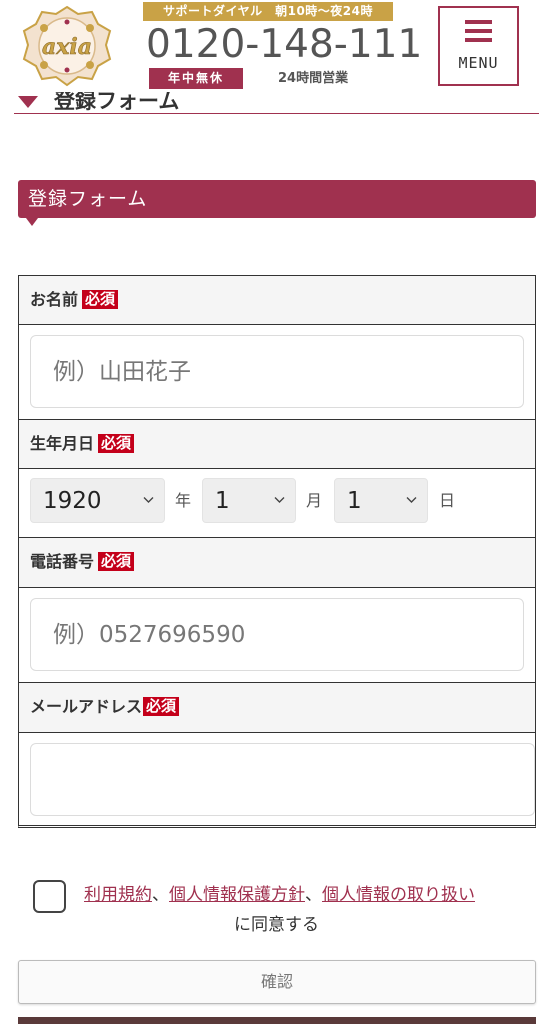 This screenshot has height=1024, width=553. Describe the element at coordinates (72, 501) in the screenshot. I see `year-value: 1920` at that location.